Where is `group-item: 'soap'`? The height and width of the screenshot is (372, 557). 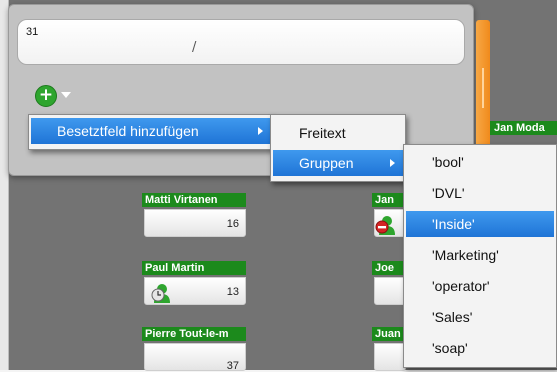 group-item: 'soap' is located at coordinates (480, 348).